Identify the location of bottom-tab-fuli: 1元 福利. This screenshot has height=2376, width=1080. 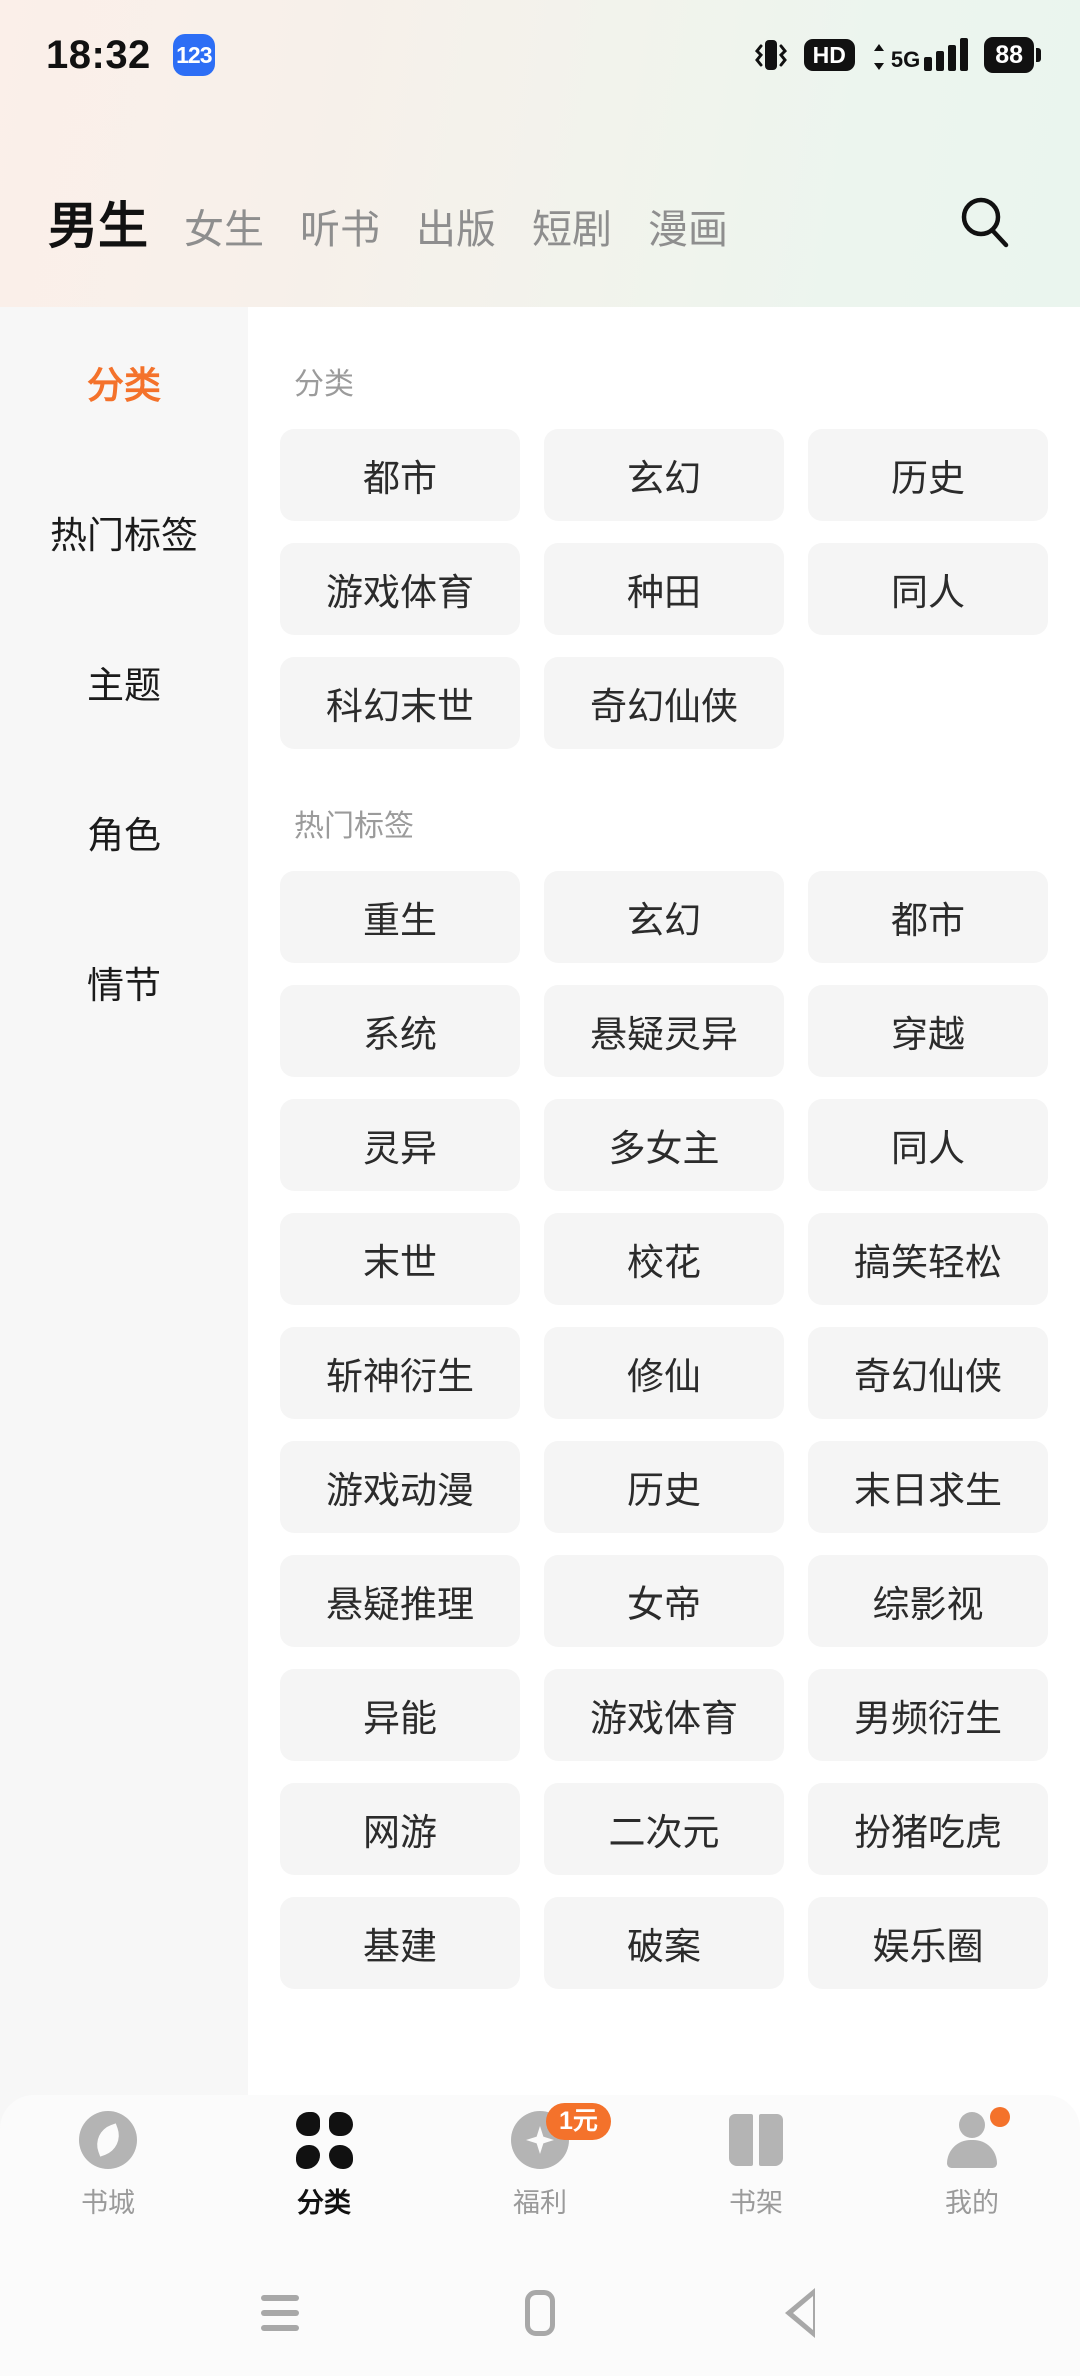
(540, 2161).